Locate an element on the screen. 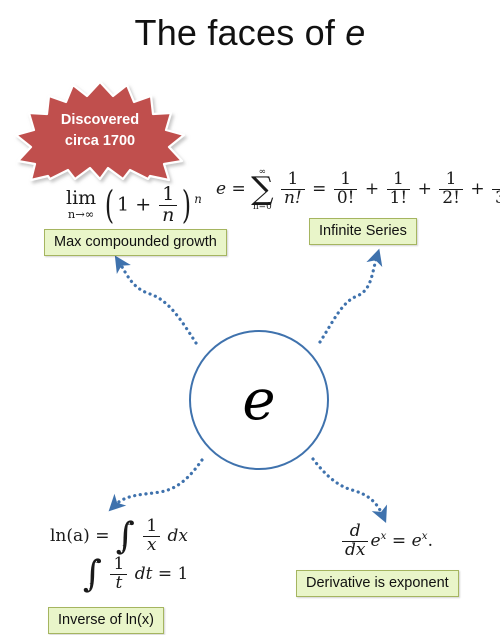 This screenshot has width=500, height=635. label-max-compounded-growth: Max compounded growth is located at coordinates (135, 242).